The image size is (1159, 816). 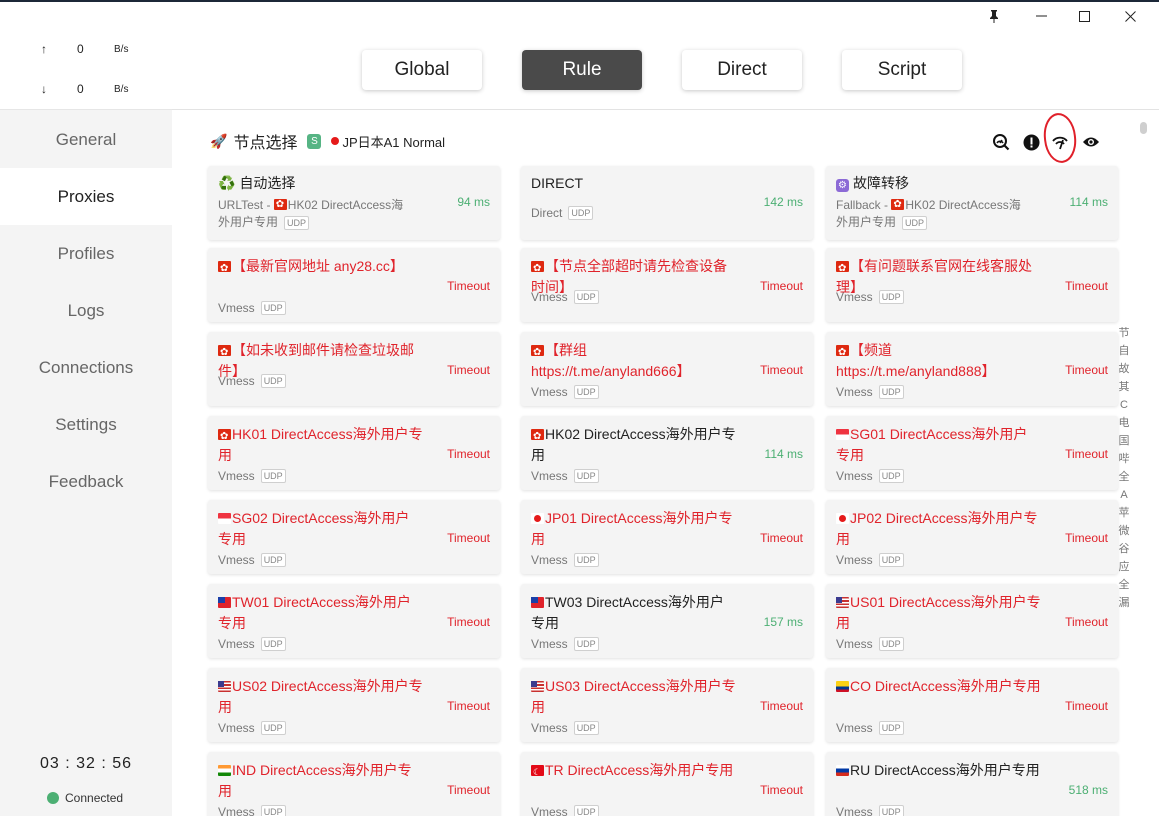 I want to click on nav-settings: Settings, so click(x=86, y=424).